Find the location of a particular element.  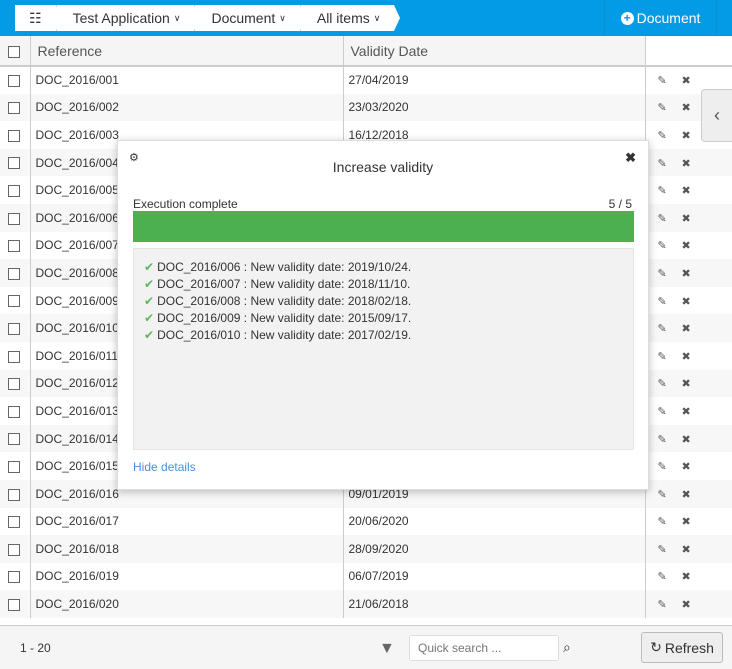

quick-search-input is located at coordinates (484, 648).